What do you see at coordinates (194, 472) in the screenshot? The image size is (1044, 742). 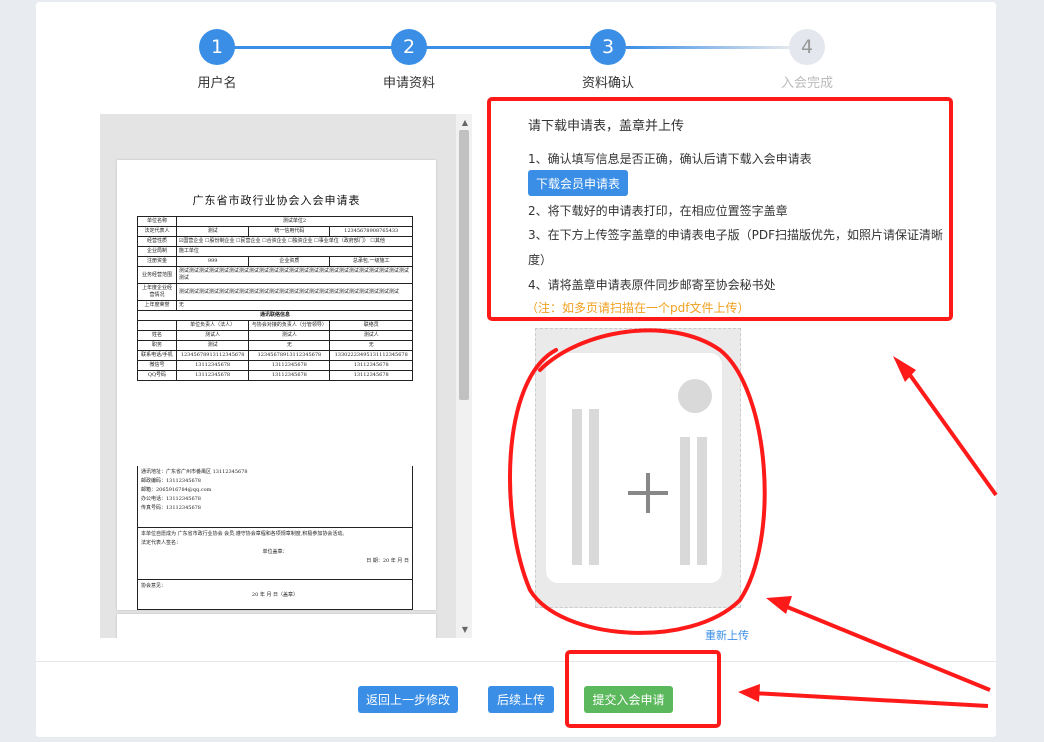 I see `form-text-line: 通讯地址：广东省广州市番禺区 13112345678` at bounding box center [194, 472].